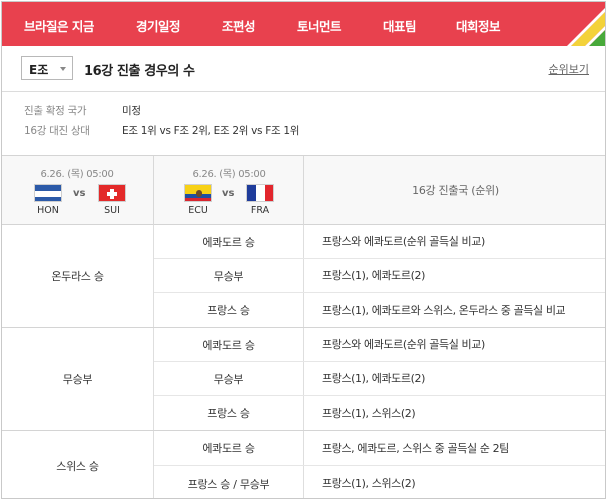 The height and width of the screenshot is (500, 607). I want to click on ecuador-flag-icon, so click(198, 193).